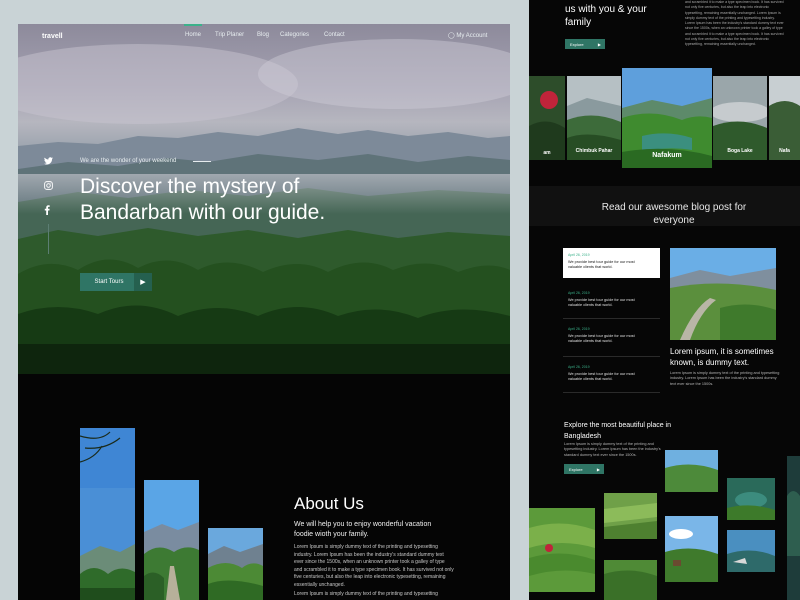 The image size is (800, 600). Describe the element at coordinates (116, 282) in the screenshot. I see `start-tours-button: Start Tours ▶` at that location.